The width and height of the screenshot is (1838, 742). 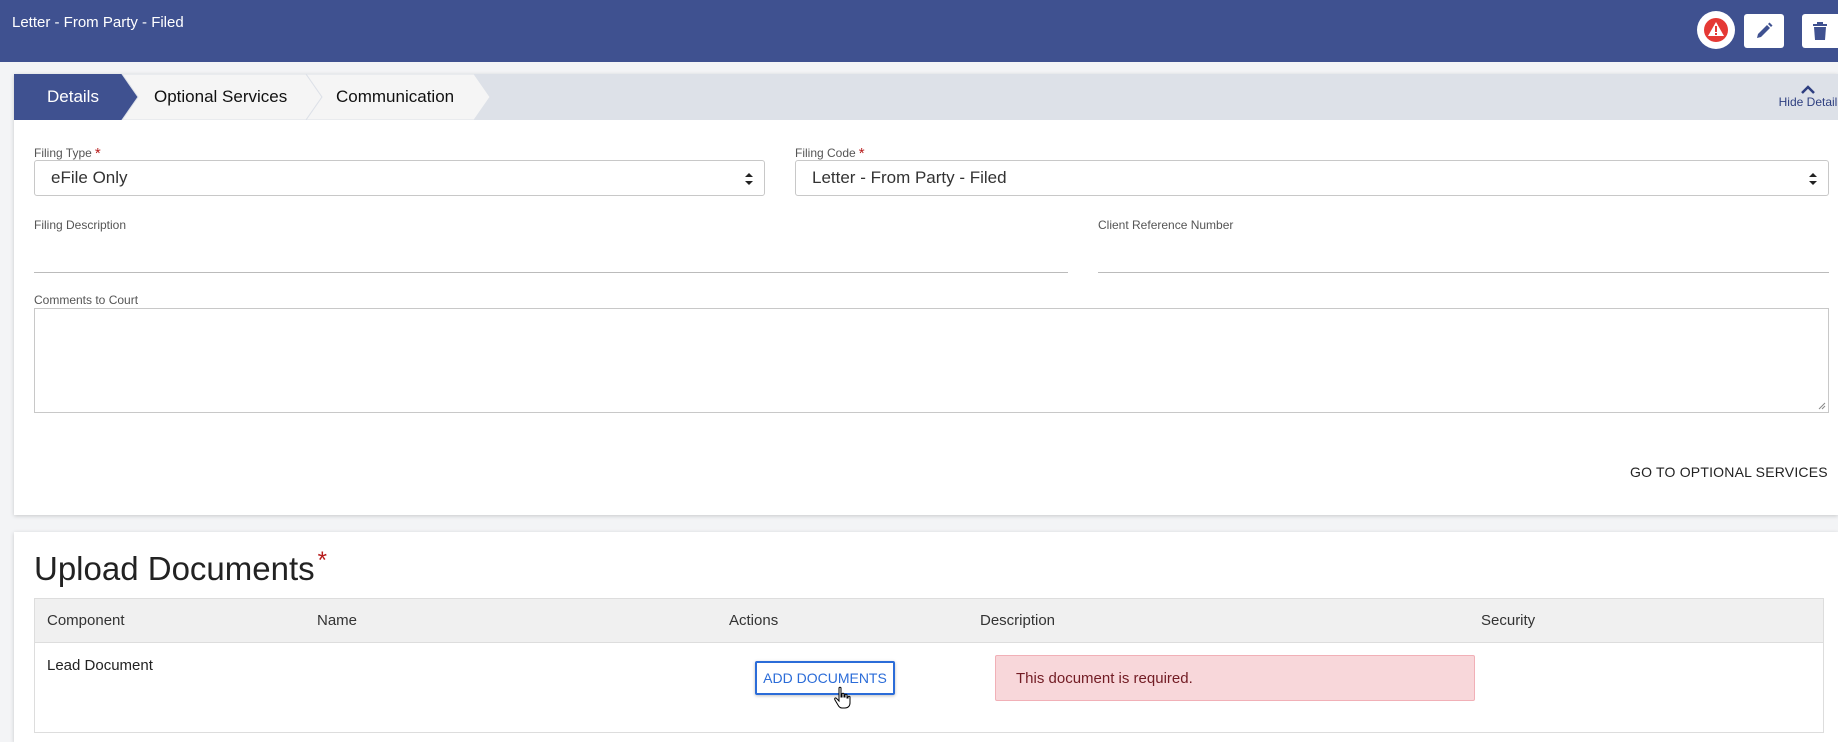 What do you see at coordinates (322, 560) in the screenshot?
I see `required-mark: *` at bounding box center [322, 560].